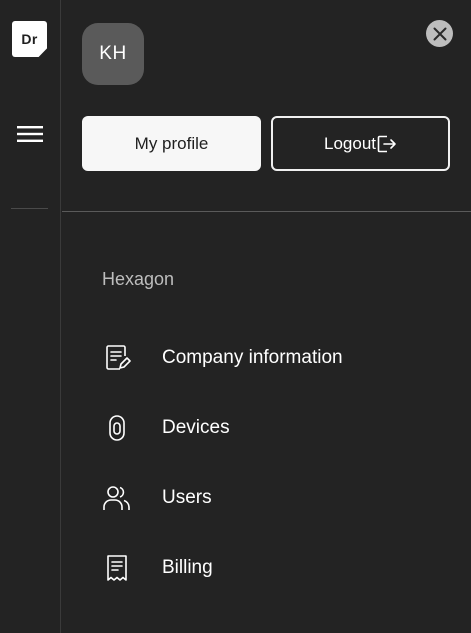  I want to click on panel-divider, so click(266, 211).